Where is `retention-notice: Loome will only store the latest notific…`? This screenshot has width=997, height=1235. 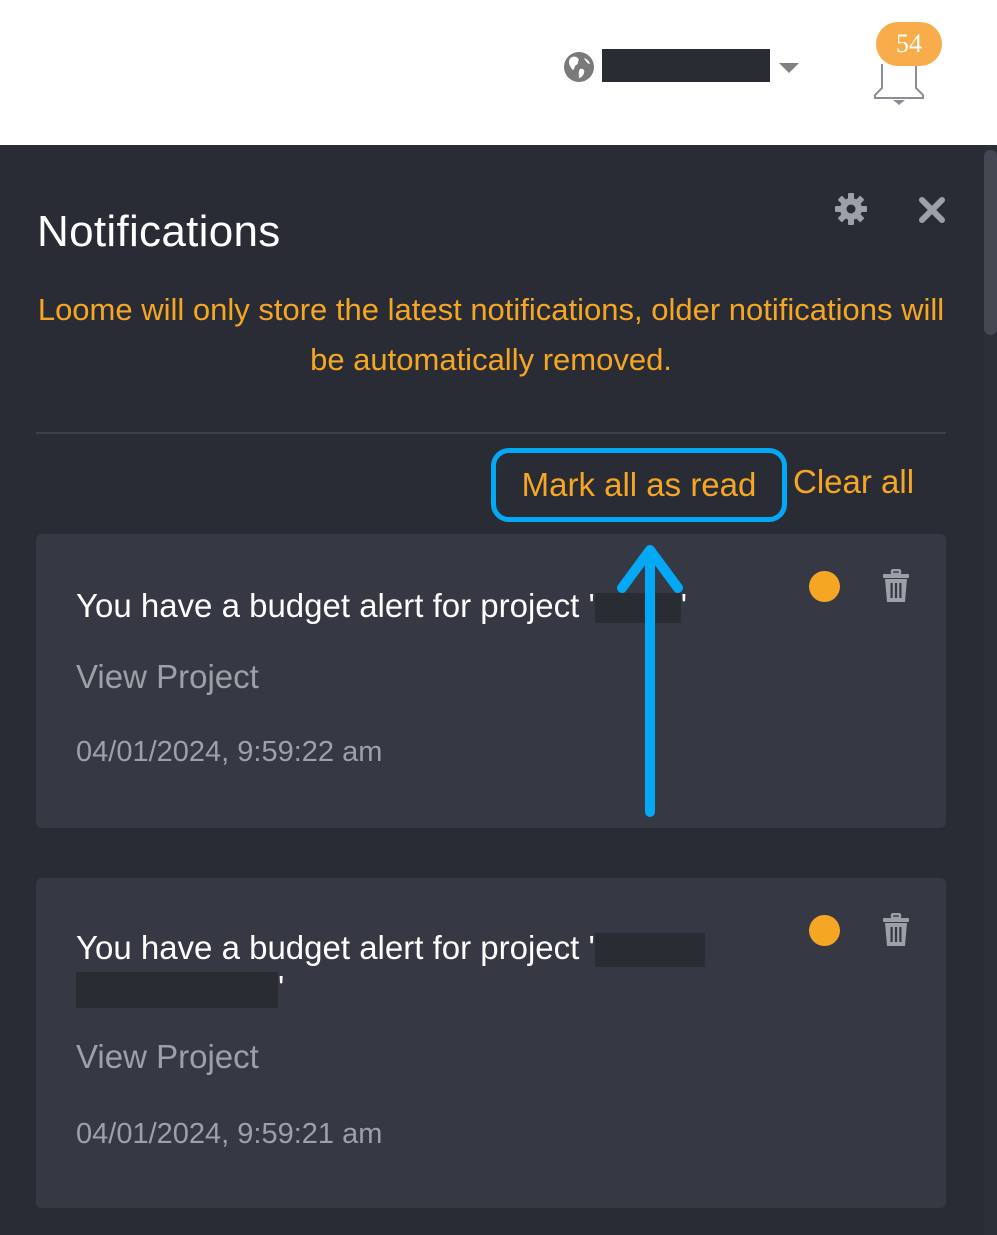
retention-notice: Loome will only store the latest notific… is located at coordinates (491, 334).